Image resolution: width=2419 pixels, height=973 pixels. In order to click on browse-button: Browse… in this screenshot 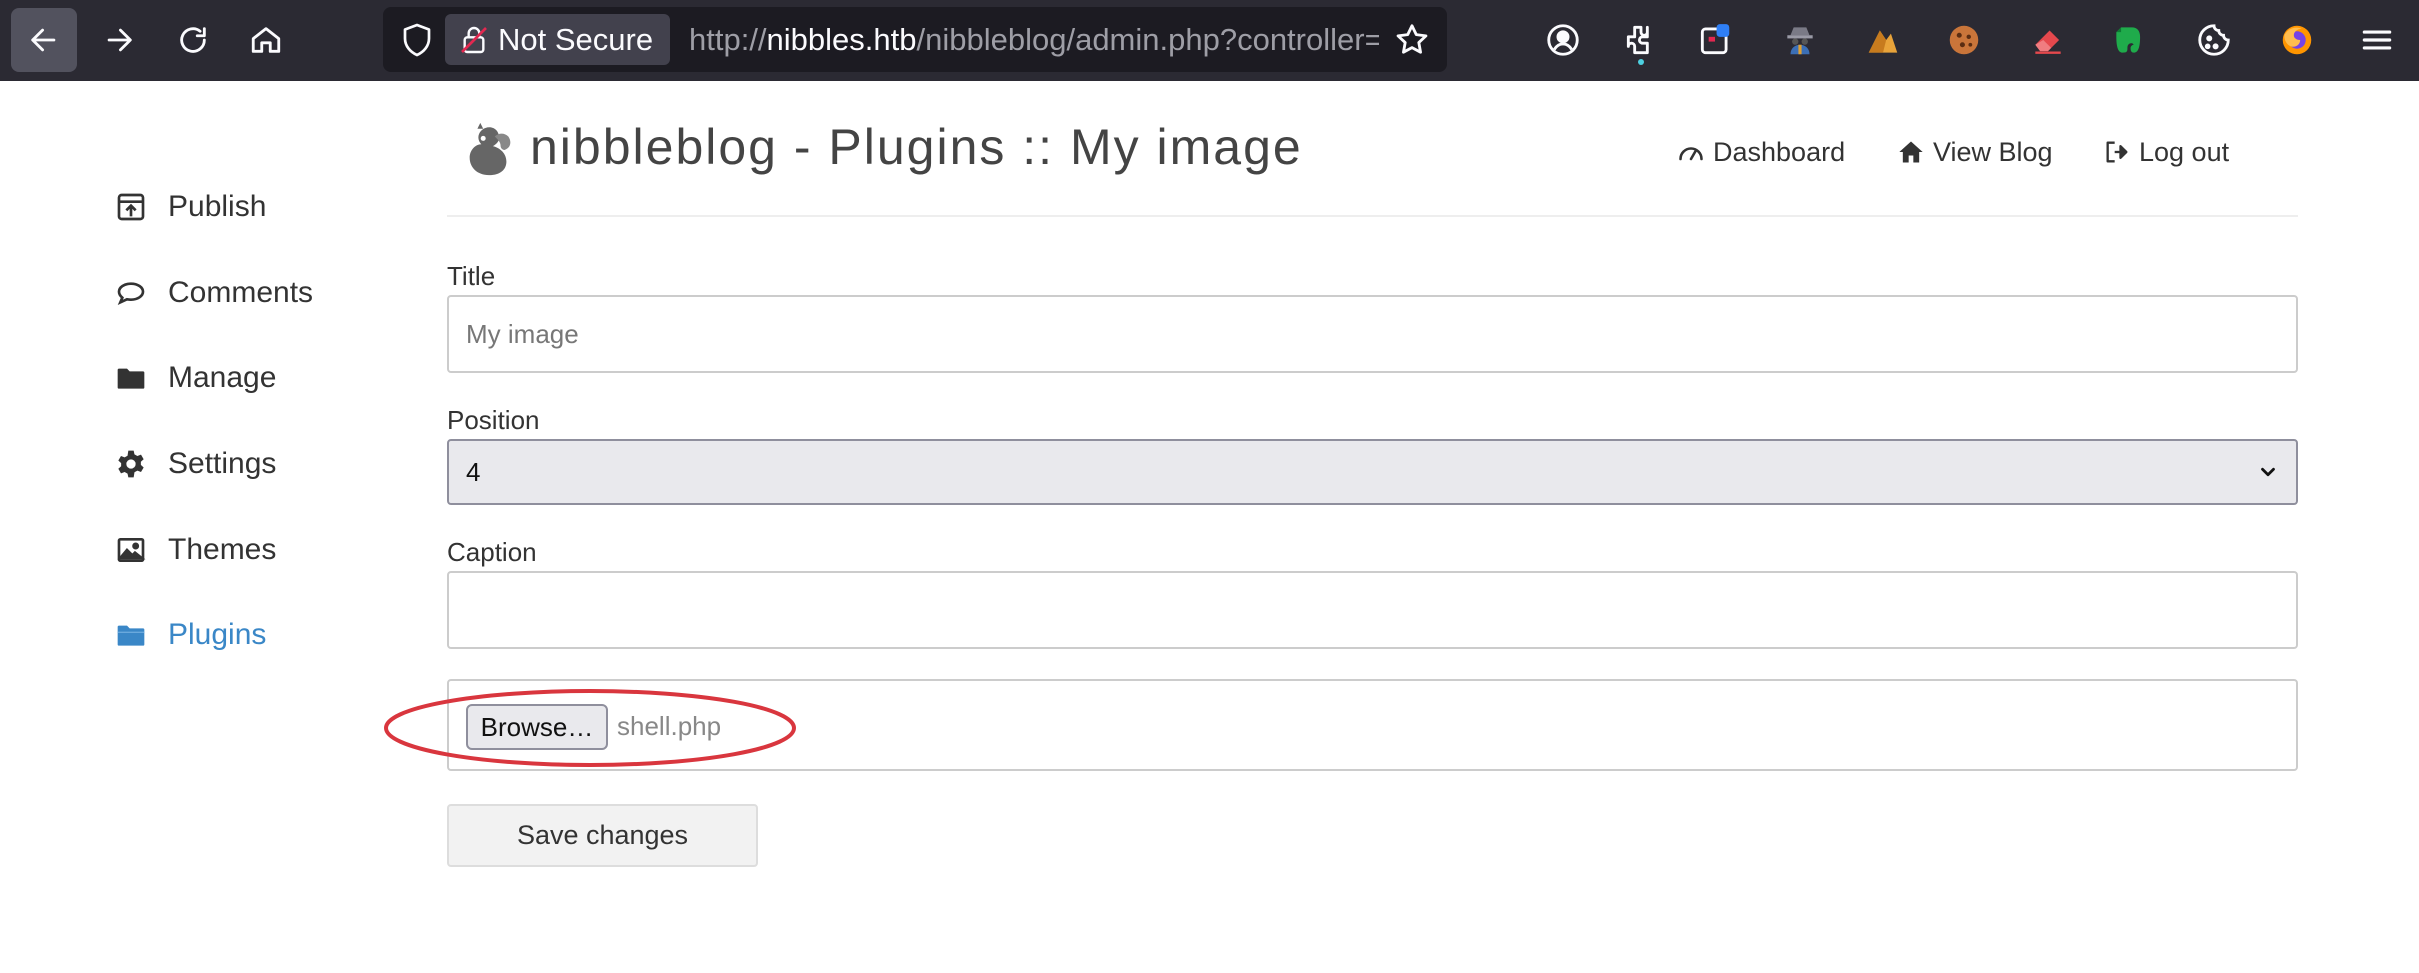, I will do `click(537, 727)`.